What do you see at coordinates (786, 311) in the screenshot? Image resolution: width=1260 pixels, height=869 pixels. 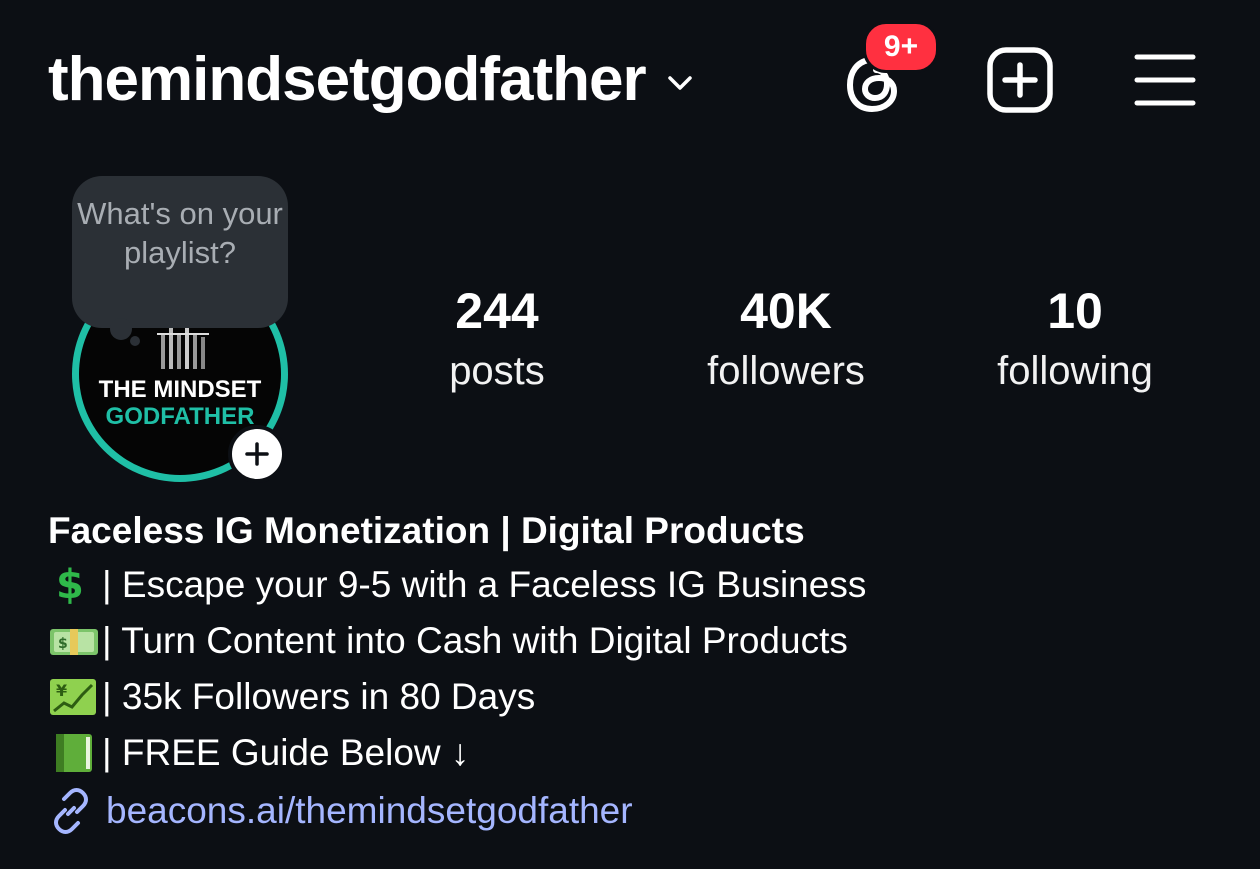 I see `stat-value: 40K` at bounding box center [786, 311].